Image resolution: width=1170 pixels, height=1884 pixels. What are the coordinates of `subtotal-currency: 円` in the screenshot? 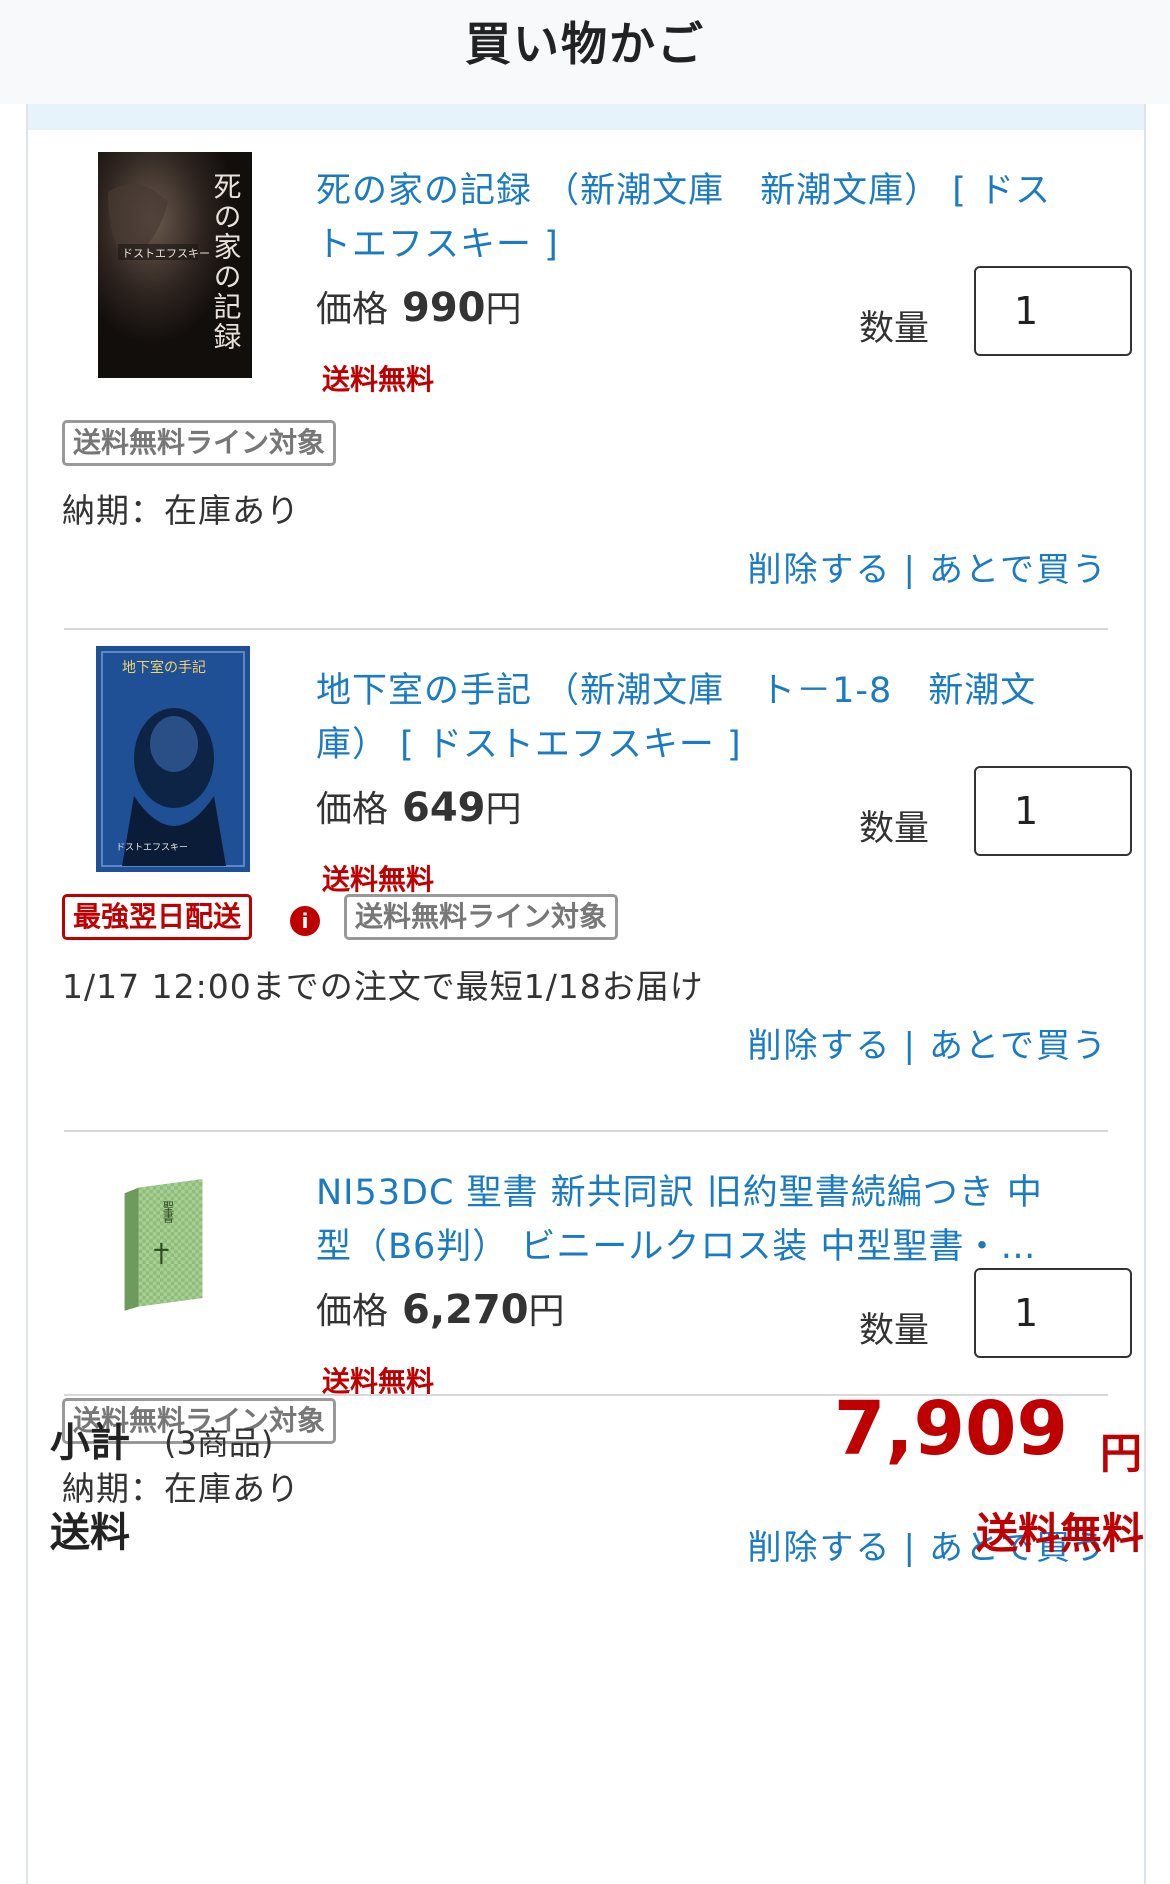 It's located at (1120, 1453).